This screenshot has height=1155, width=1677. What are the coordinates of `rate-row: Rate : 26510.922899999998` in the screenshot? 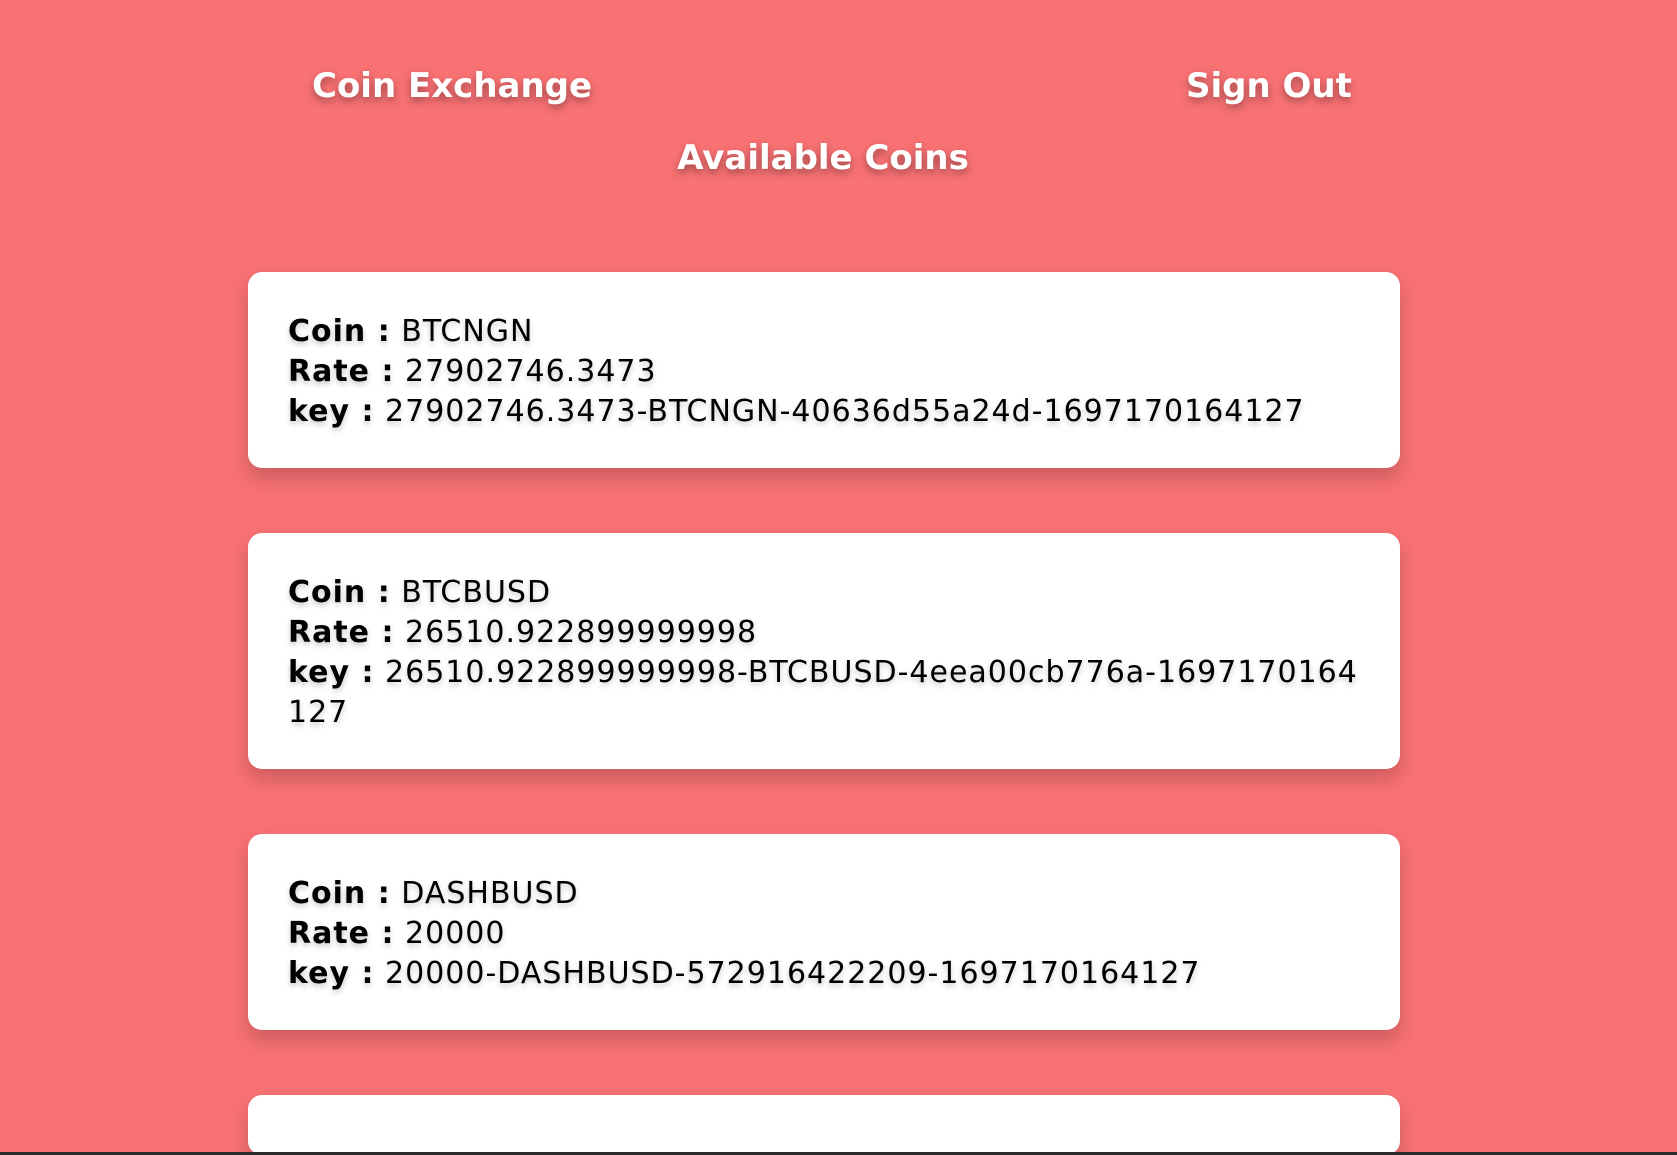 It's located at (824, 633).